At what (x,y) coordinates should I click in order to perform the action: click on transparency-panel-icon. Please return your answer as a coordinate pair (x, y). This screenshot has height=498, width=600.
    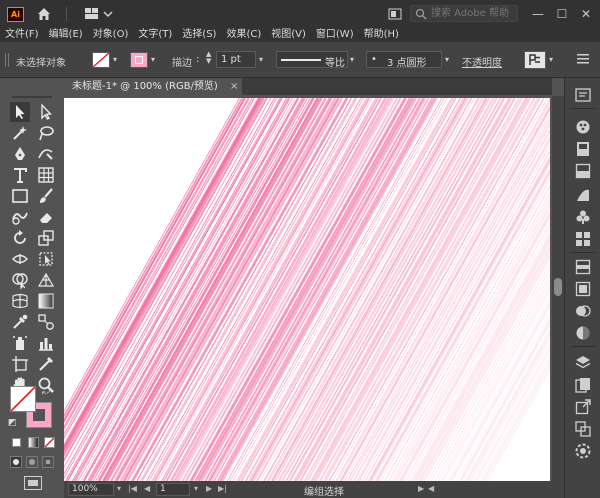
    Looking at the image, I should click on (583, 311).